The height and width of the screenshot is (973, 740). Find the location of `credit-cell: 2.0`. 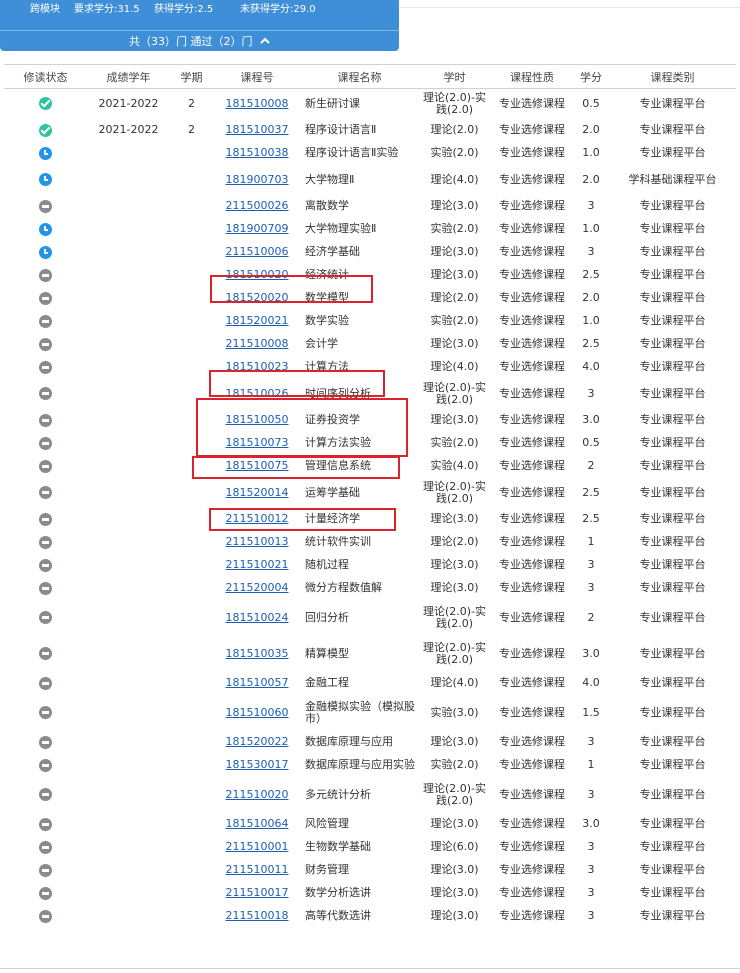

credit-cell: 2.0 is located at coordinates (591, 179).